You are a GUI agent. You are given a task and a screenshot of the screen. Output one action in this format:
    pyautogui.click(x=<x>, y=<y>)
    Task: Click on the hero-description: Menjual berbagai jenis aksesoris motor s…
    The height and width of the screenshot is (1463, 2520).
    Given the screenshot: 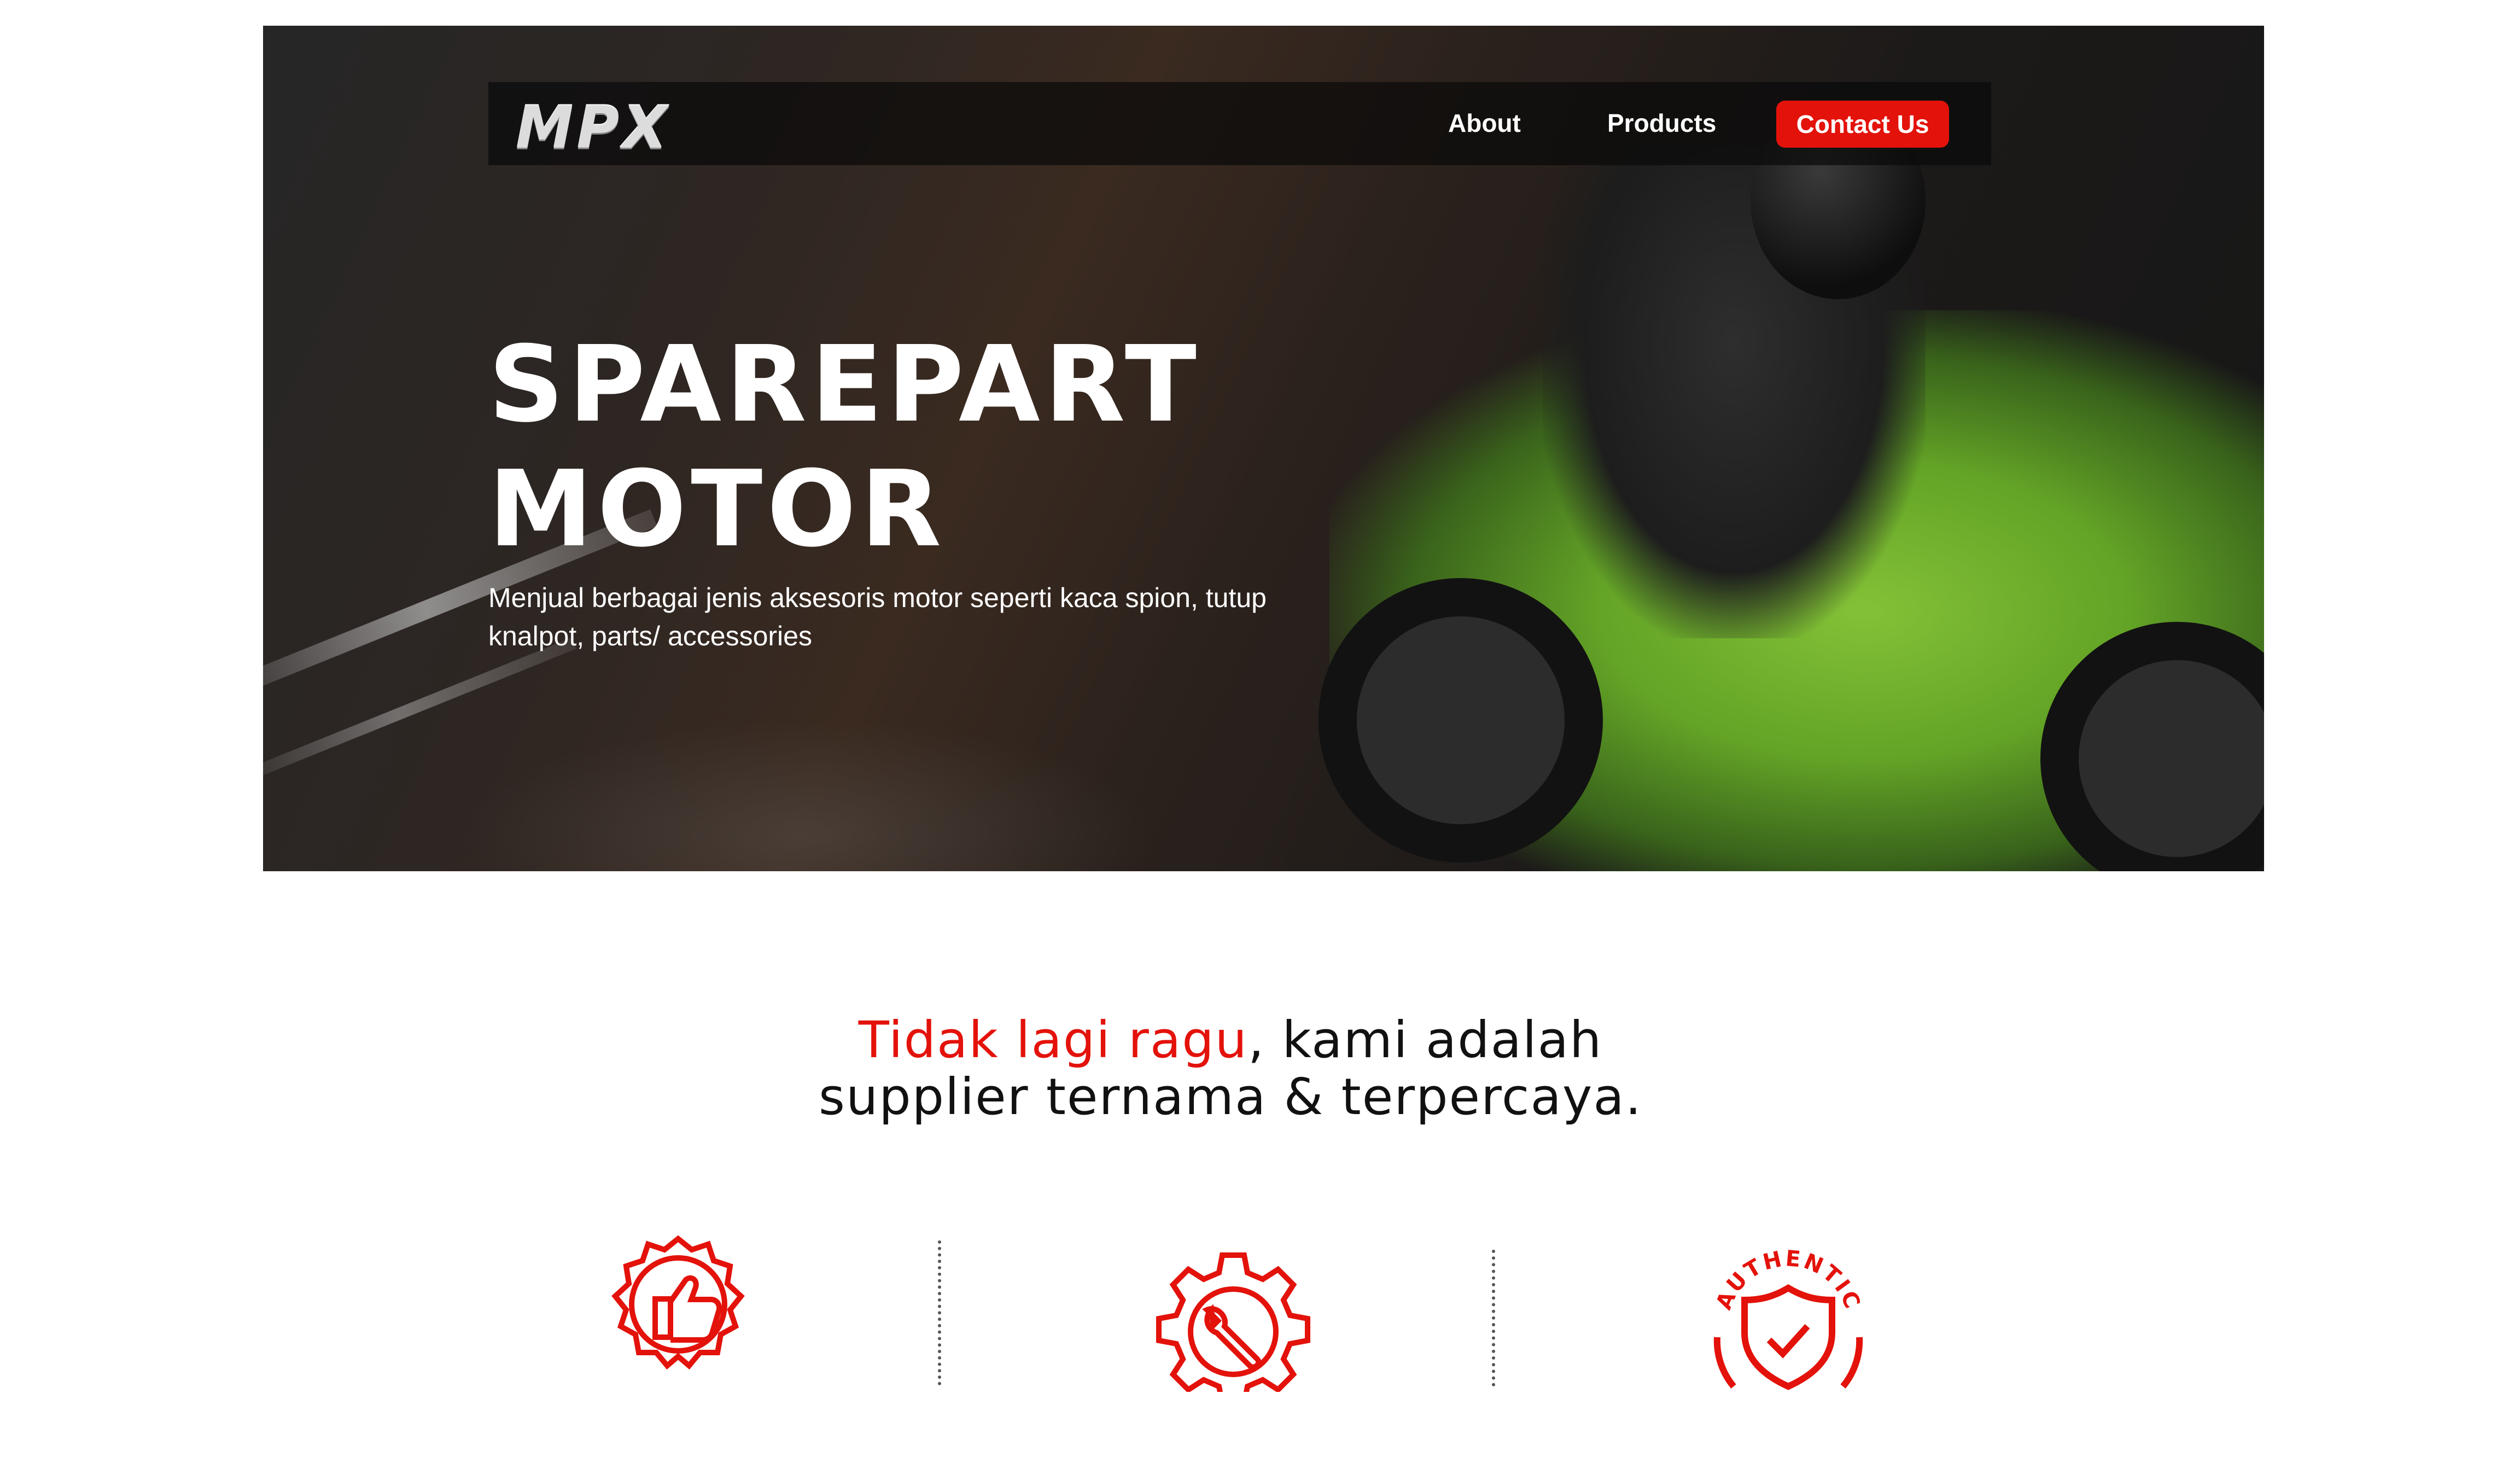 What is the action you would take?
    pyautogui.click(x=877, y=616)
    